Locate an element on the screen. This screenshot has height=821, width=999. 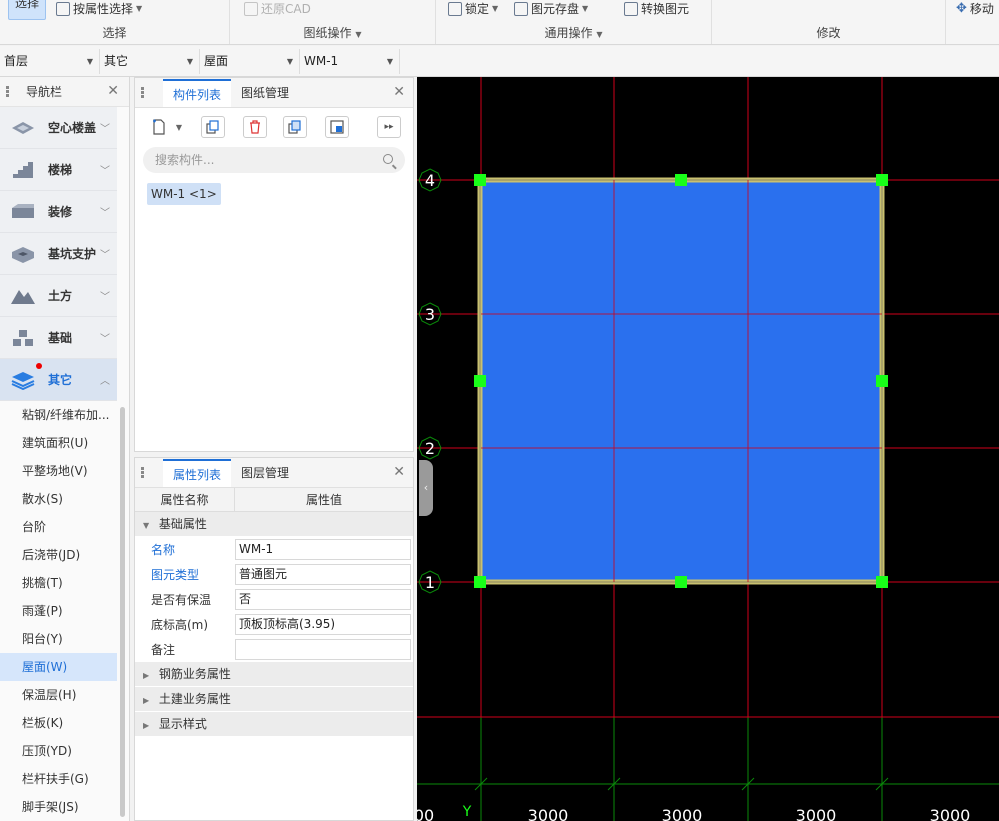
ribbon-group-drawing: 还原CAD 图纸操作 ▼ is located at coordinates (333, 22).